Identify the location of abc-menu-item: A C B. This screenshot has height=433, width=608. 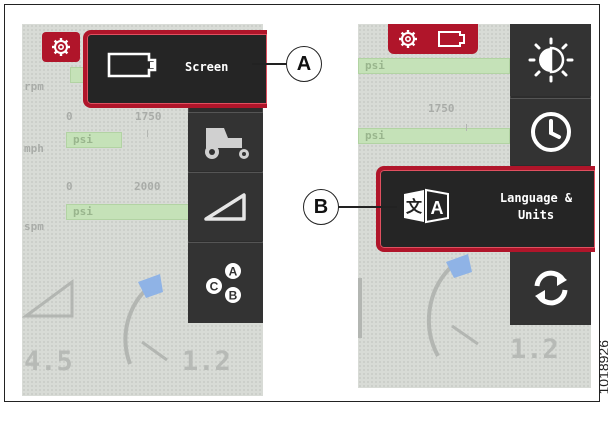
(225, 282).